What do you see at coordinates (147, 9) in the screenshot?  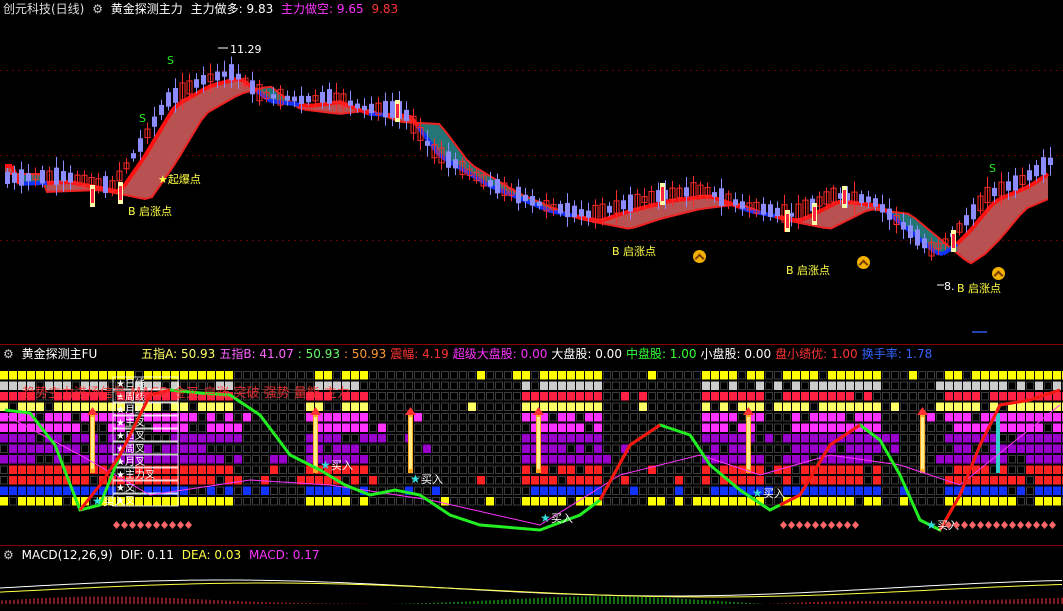 I see `indicator-name: 黄金探测主力` at bounding box center [147, 9].